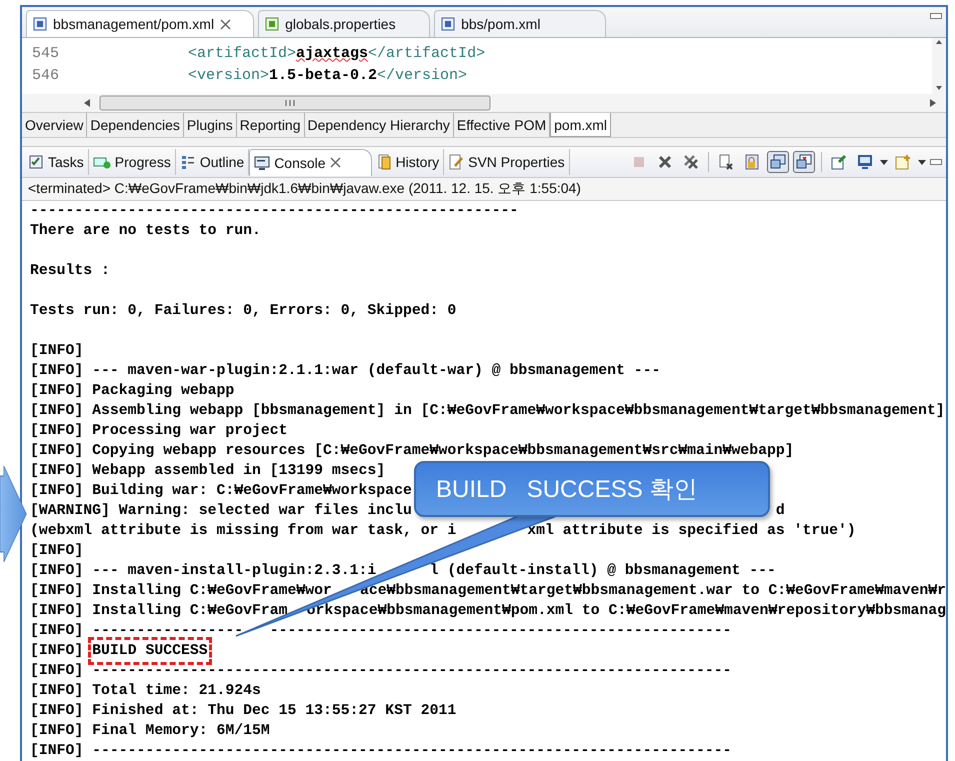  Describe the element at coordinates (45, 75) in the screenshot. I see `line-number: 546` at that location.